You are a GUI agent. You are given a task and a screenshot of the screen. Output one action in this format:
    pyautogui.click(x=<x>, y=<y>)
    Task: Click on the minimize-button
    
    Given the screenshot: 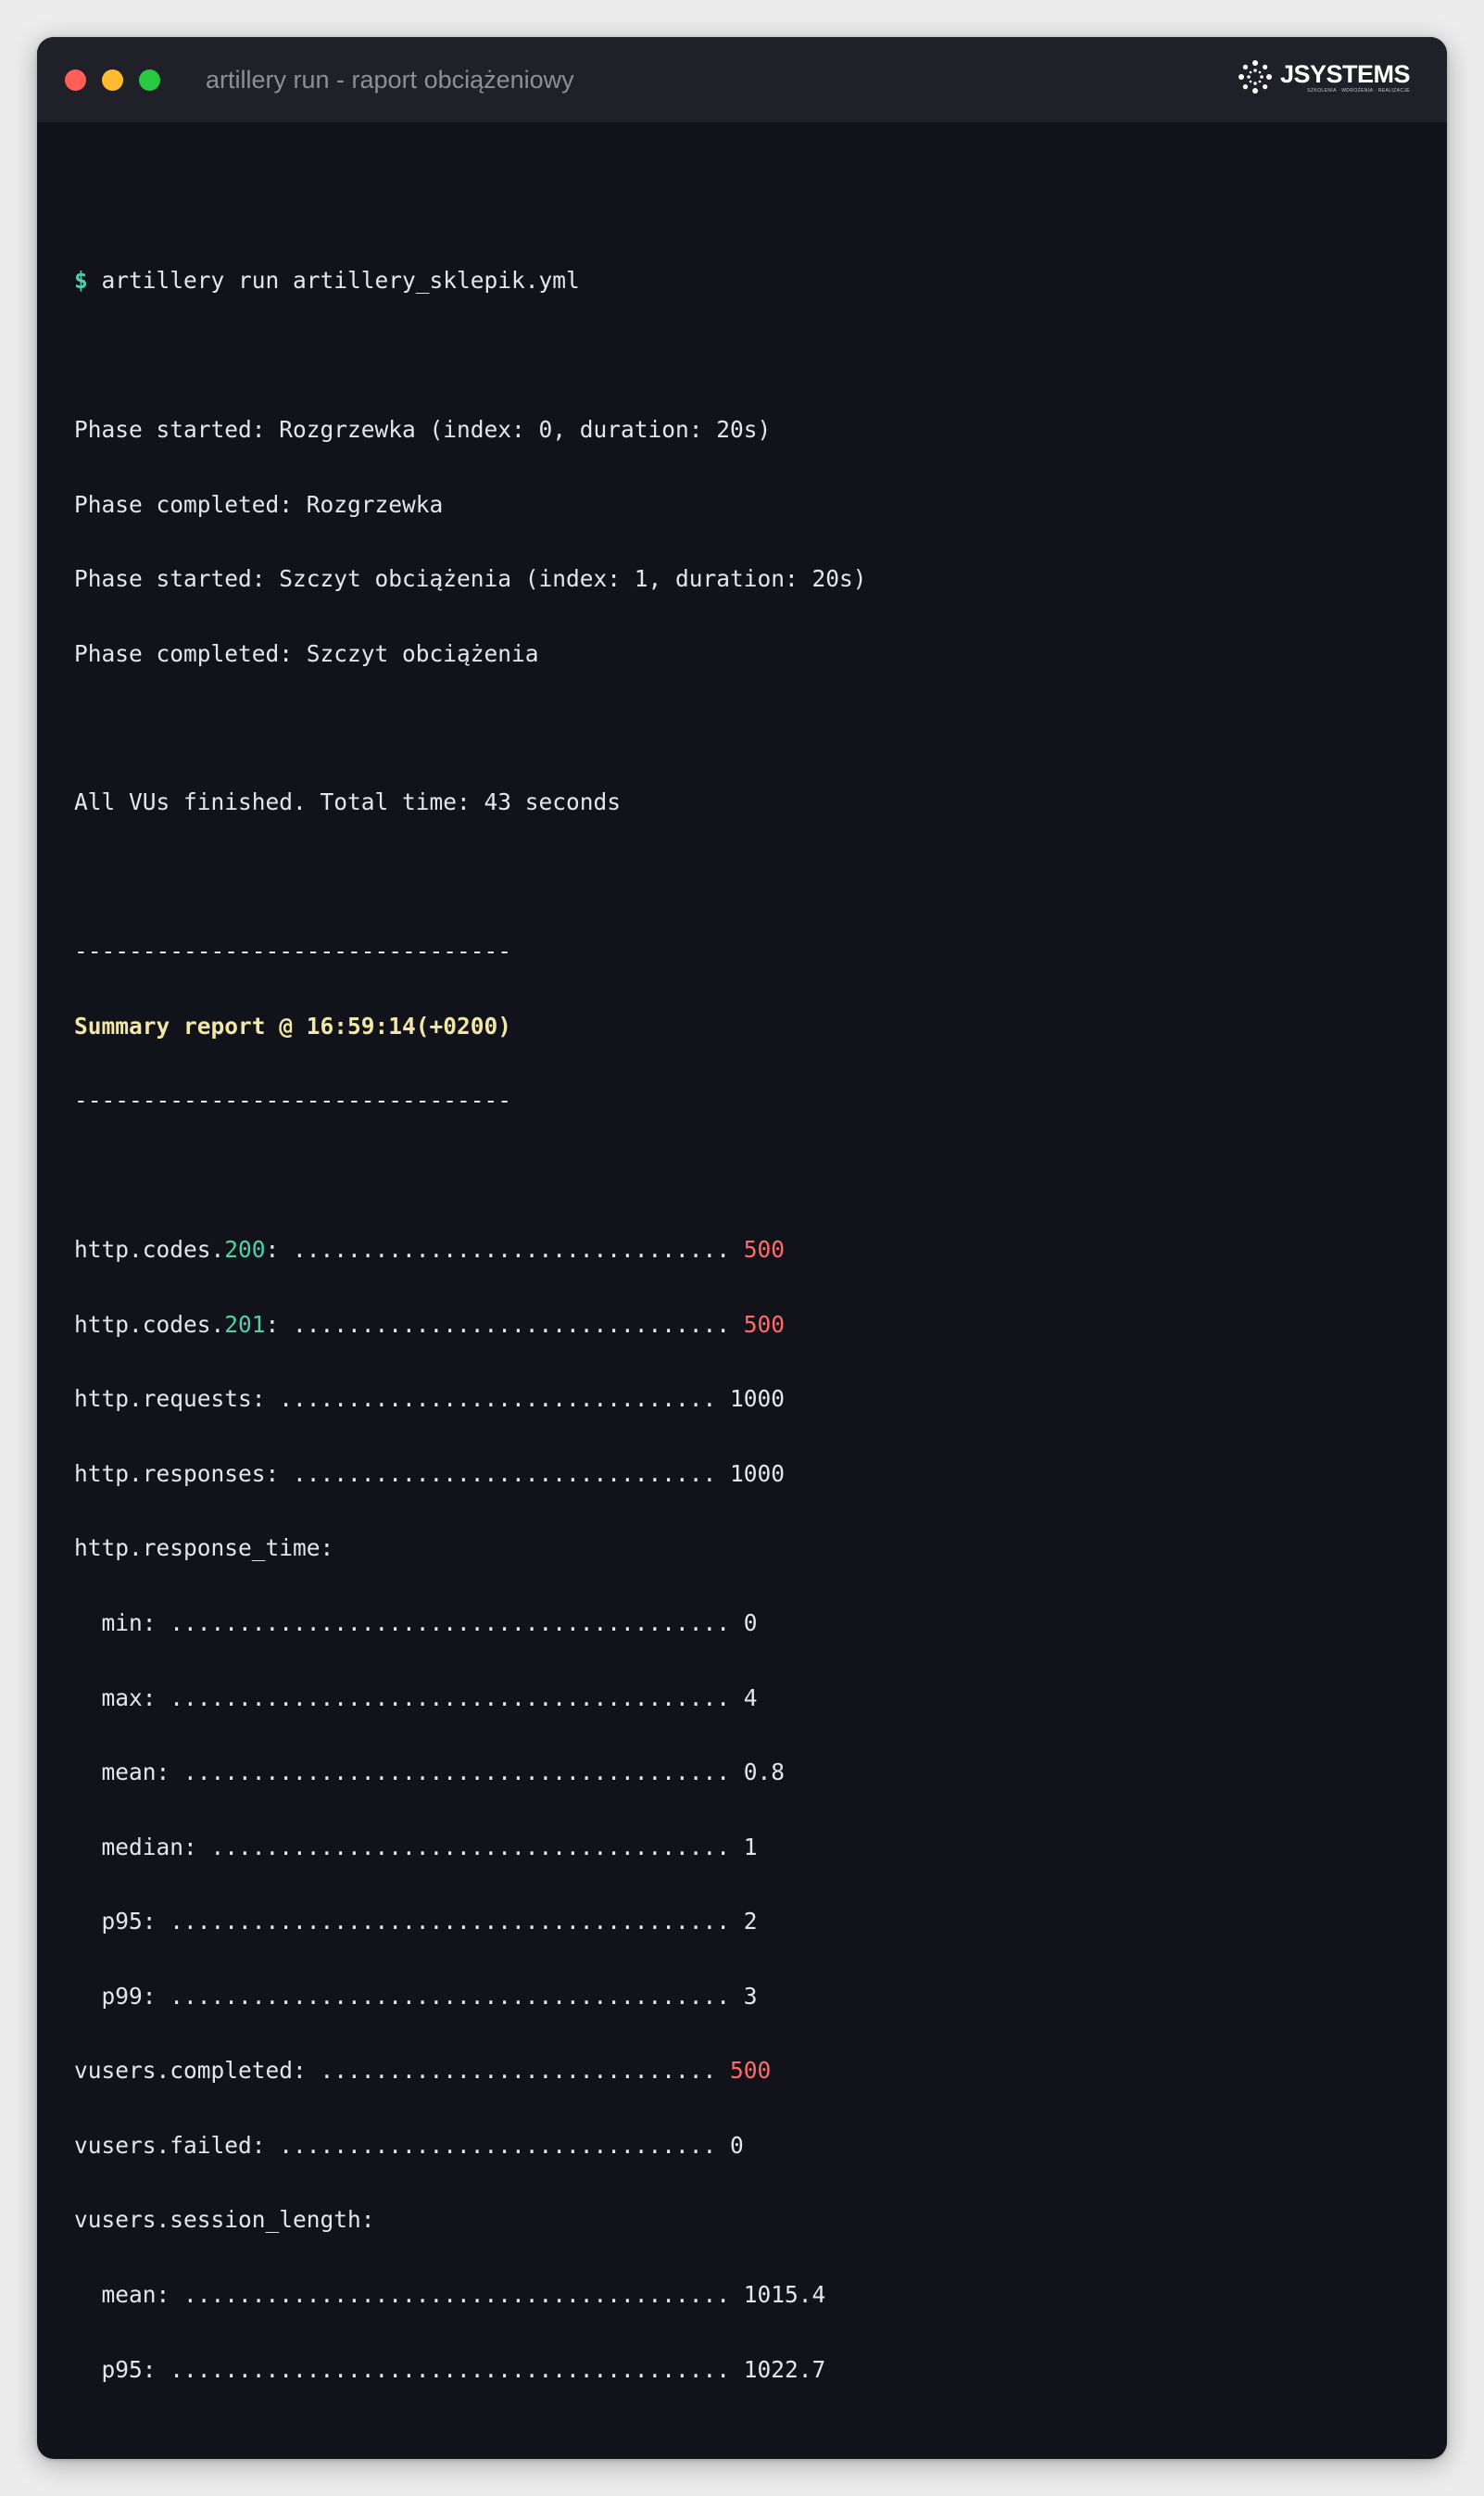 What is the action you would take?
    pyautogui.click(x=112, y=80)
    